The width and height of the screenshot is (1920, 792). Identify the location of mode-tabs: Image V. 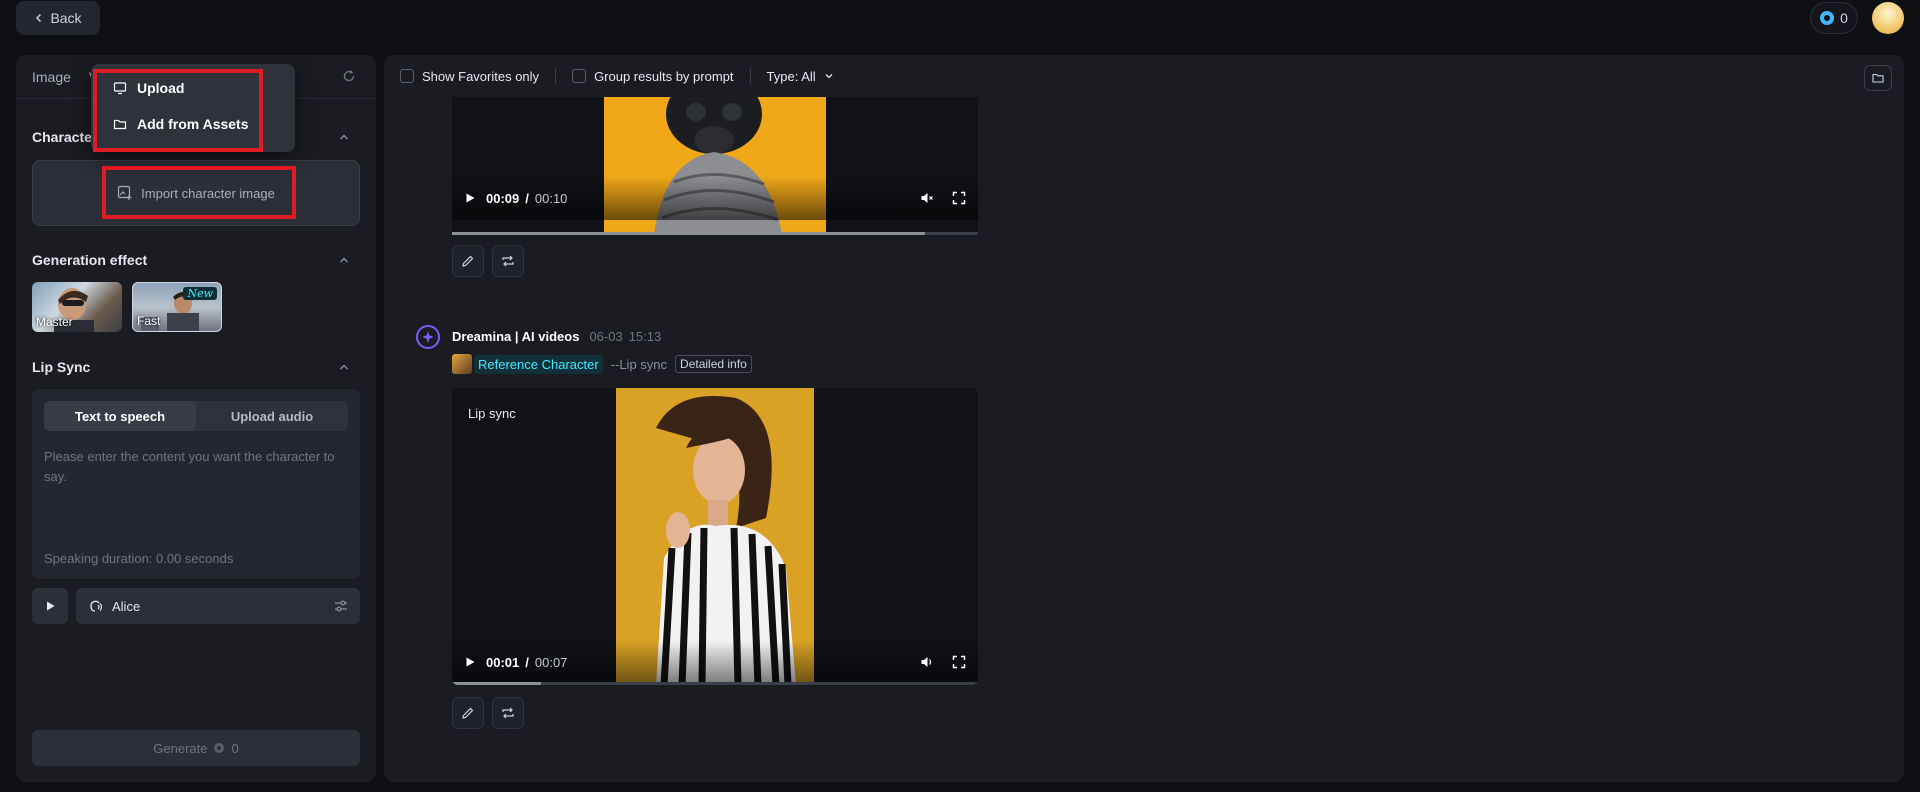
(65, 81).